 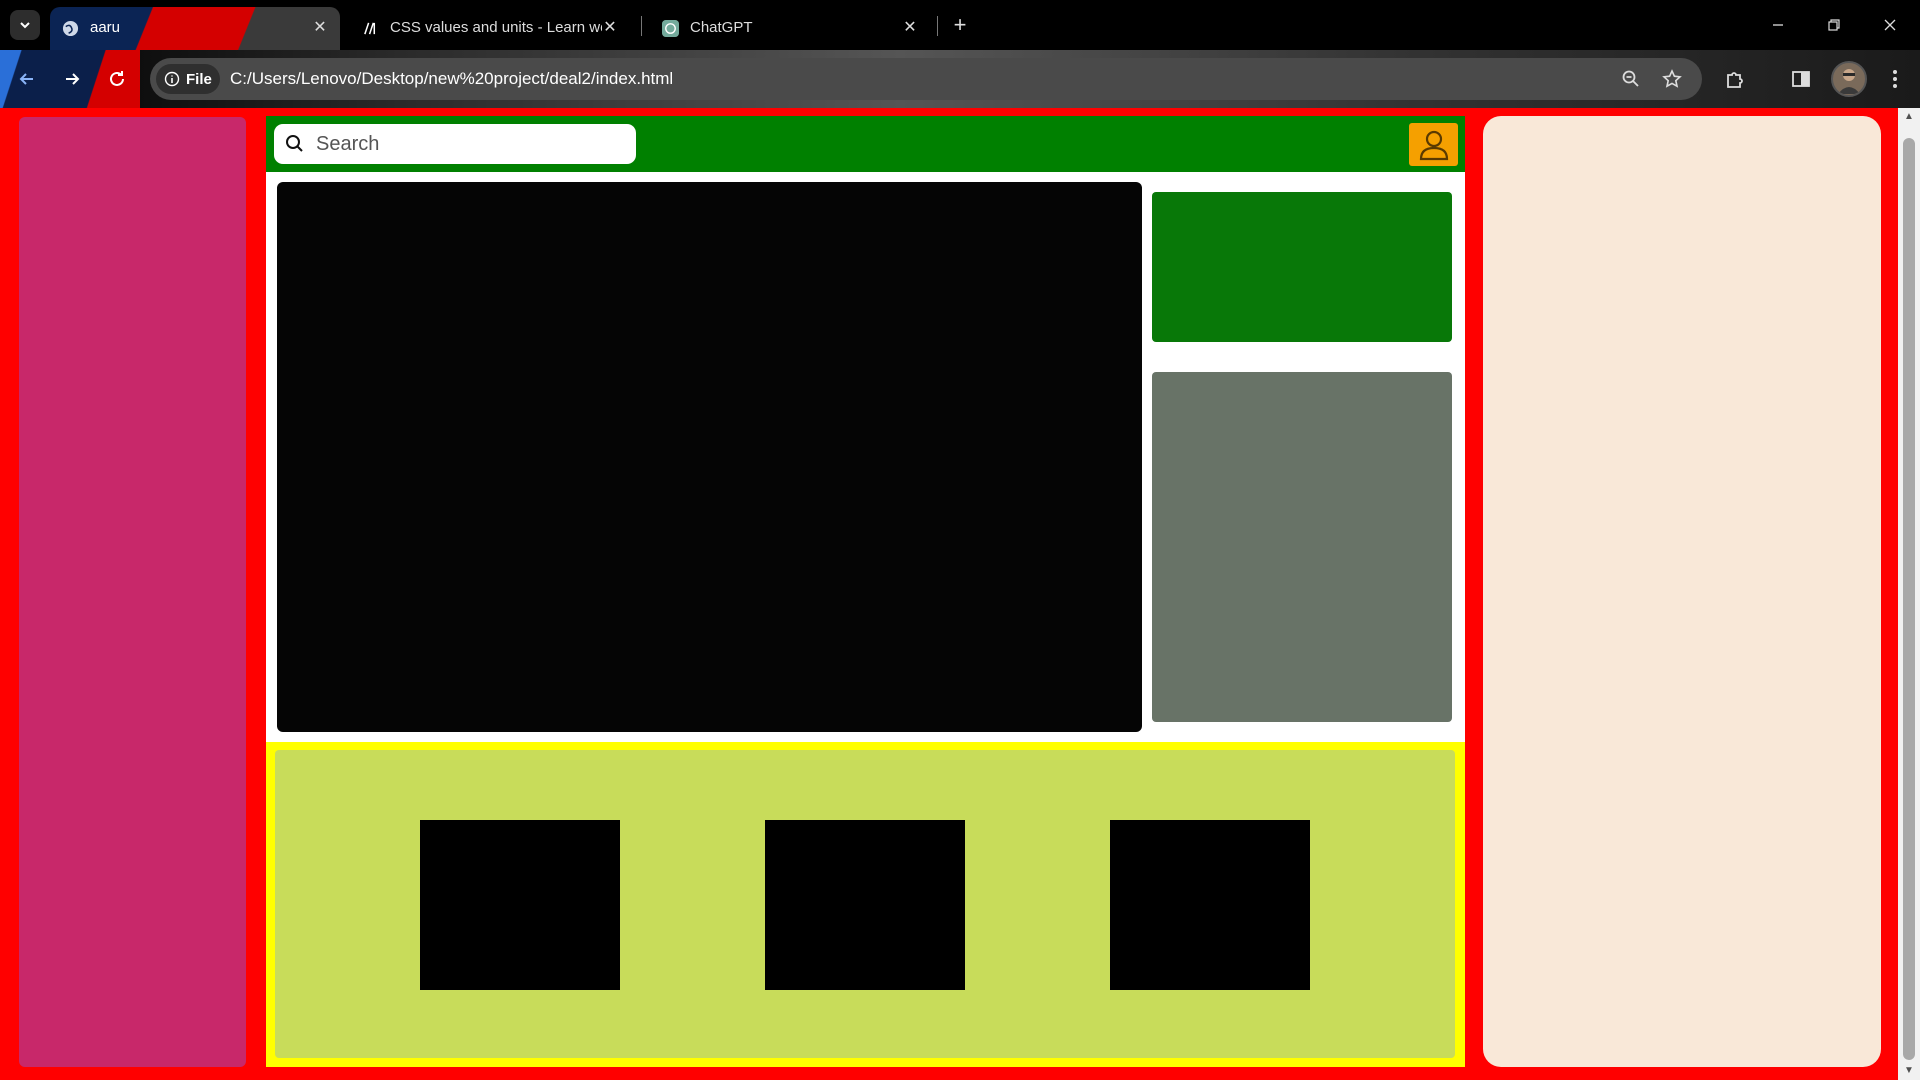 I want to click on close-icon, so click(x=1890, y=25).